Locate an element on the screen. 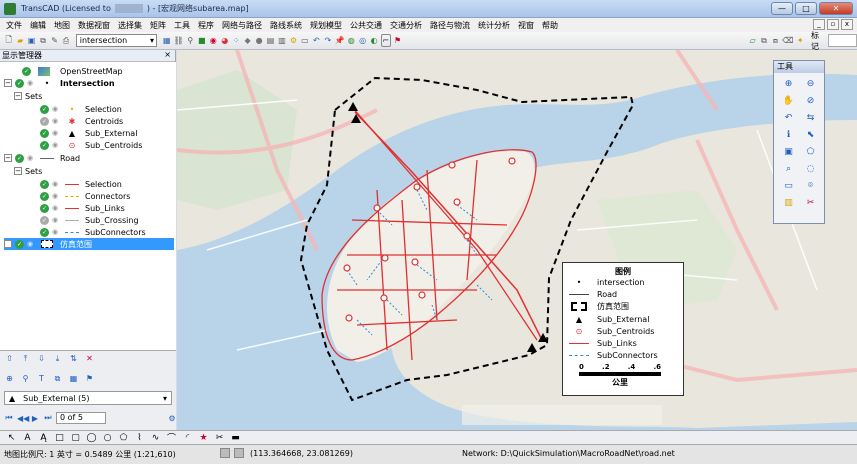 Image resolution: width=857 pixels, height=464 pixels. network-icon: ◎ is located at coordinates (362, 40).